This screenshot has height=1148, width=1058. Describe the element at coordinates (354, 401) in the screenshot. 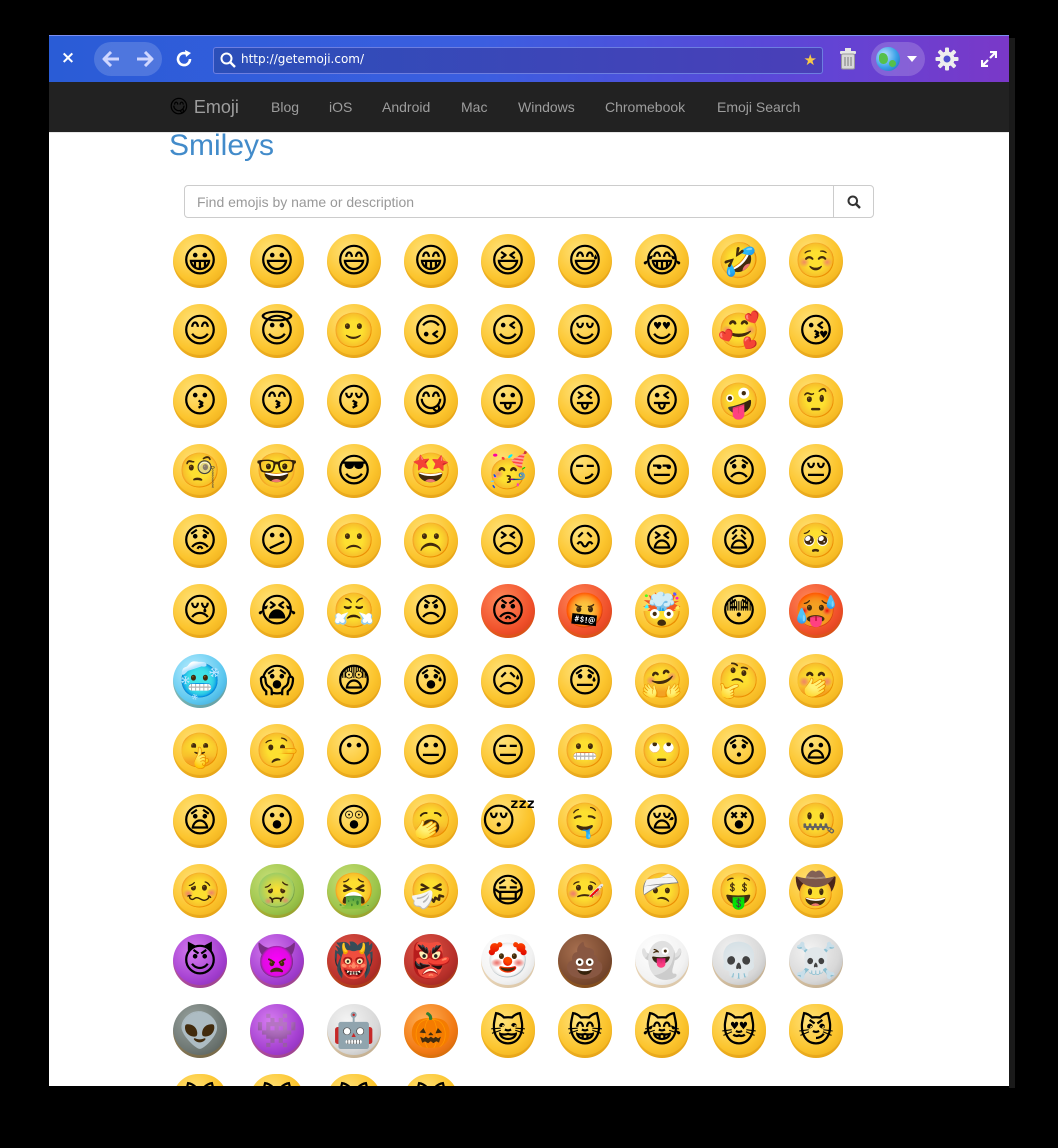

I see `emoji-item: 😚` at that location.